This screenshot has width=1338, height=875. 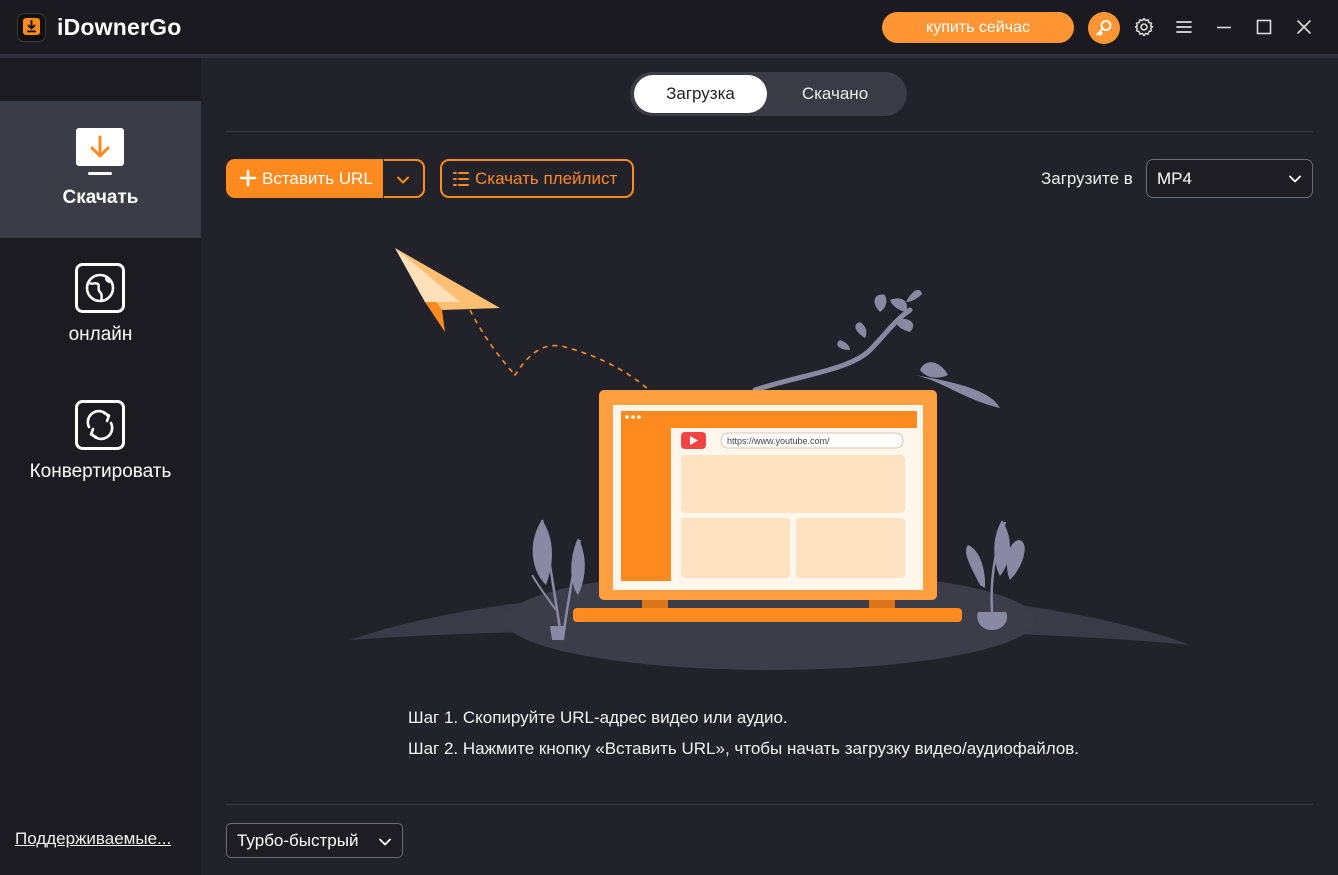 What do you see at coordinates (767, 506) in the screenshot?
I see `laptop-illustration: https://www.youtube.com/` at bounding box center [767, 506].